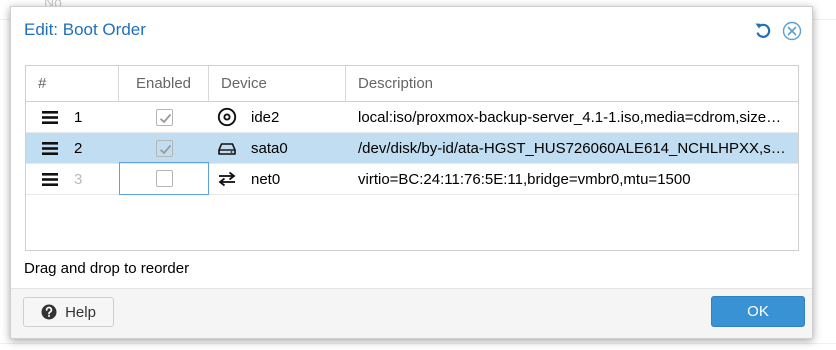 The image size is (836, 350). Describe the element at coordinates (792, 31) in the screenshot. I see `close-icon` at that location.